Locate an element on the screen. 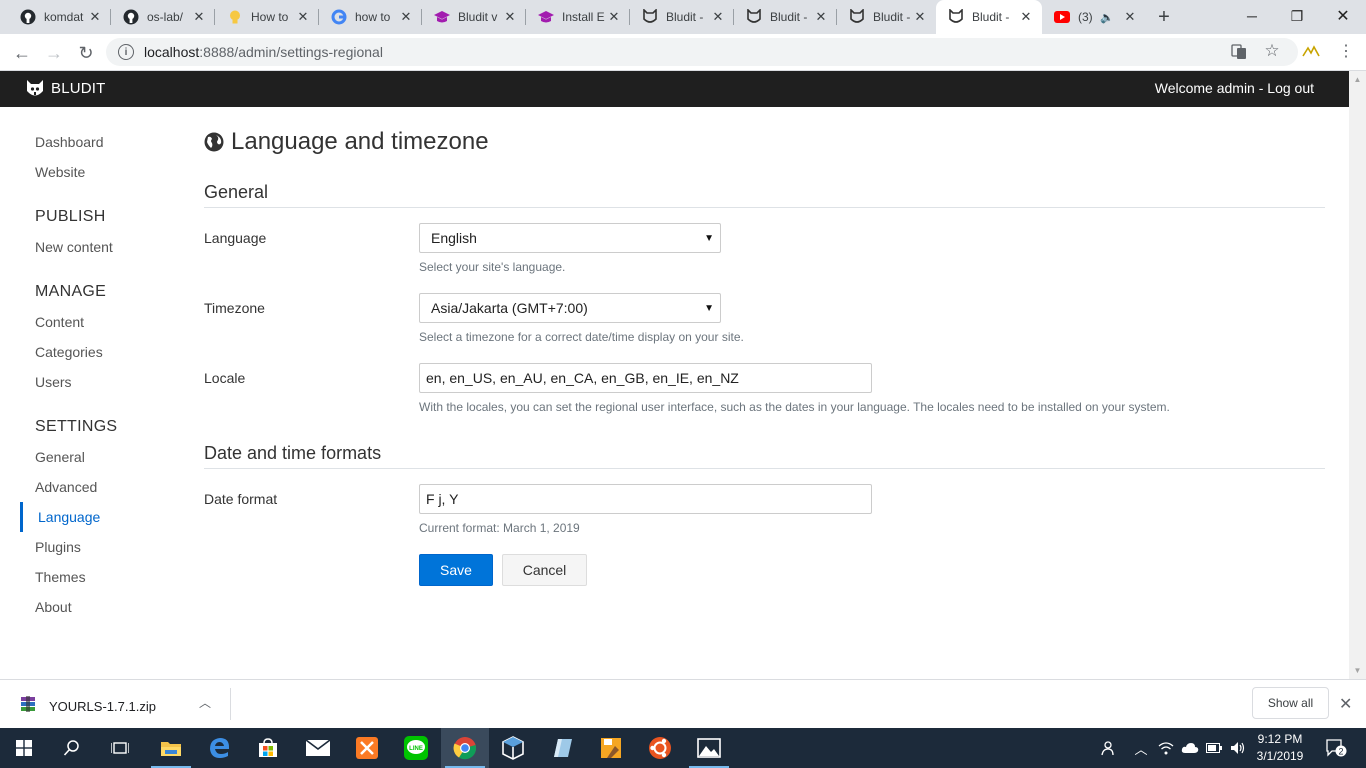 The width and height of the screenshot is (1366, 768). language-select: English ▼ is located at coordinates (570, 238).